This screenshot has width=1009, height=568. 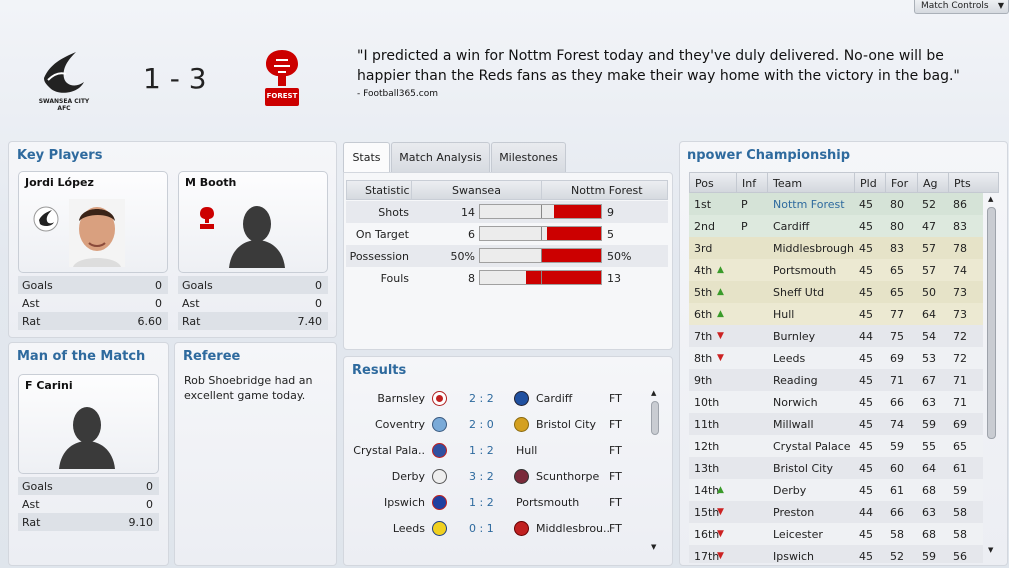 I want to click on scroll-up-icon: ▲, so click(x=990, y=199).